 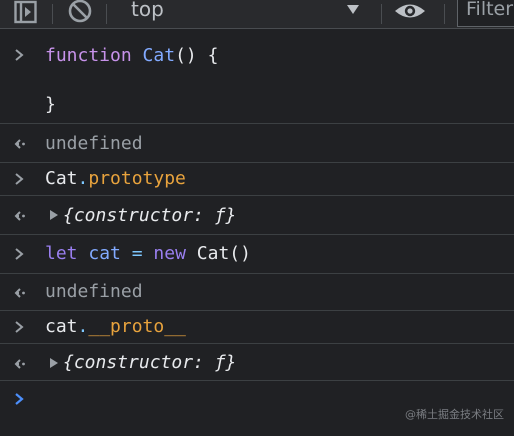 I want to click on code-token-property: prototype, so click(x=137, y=178).